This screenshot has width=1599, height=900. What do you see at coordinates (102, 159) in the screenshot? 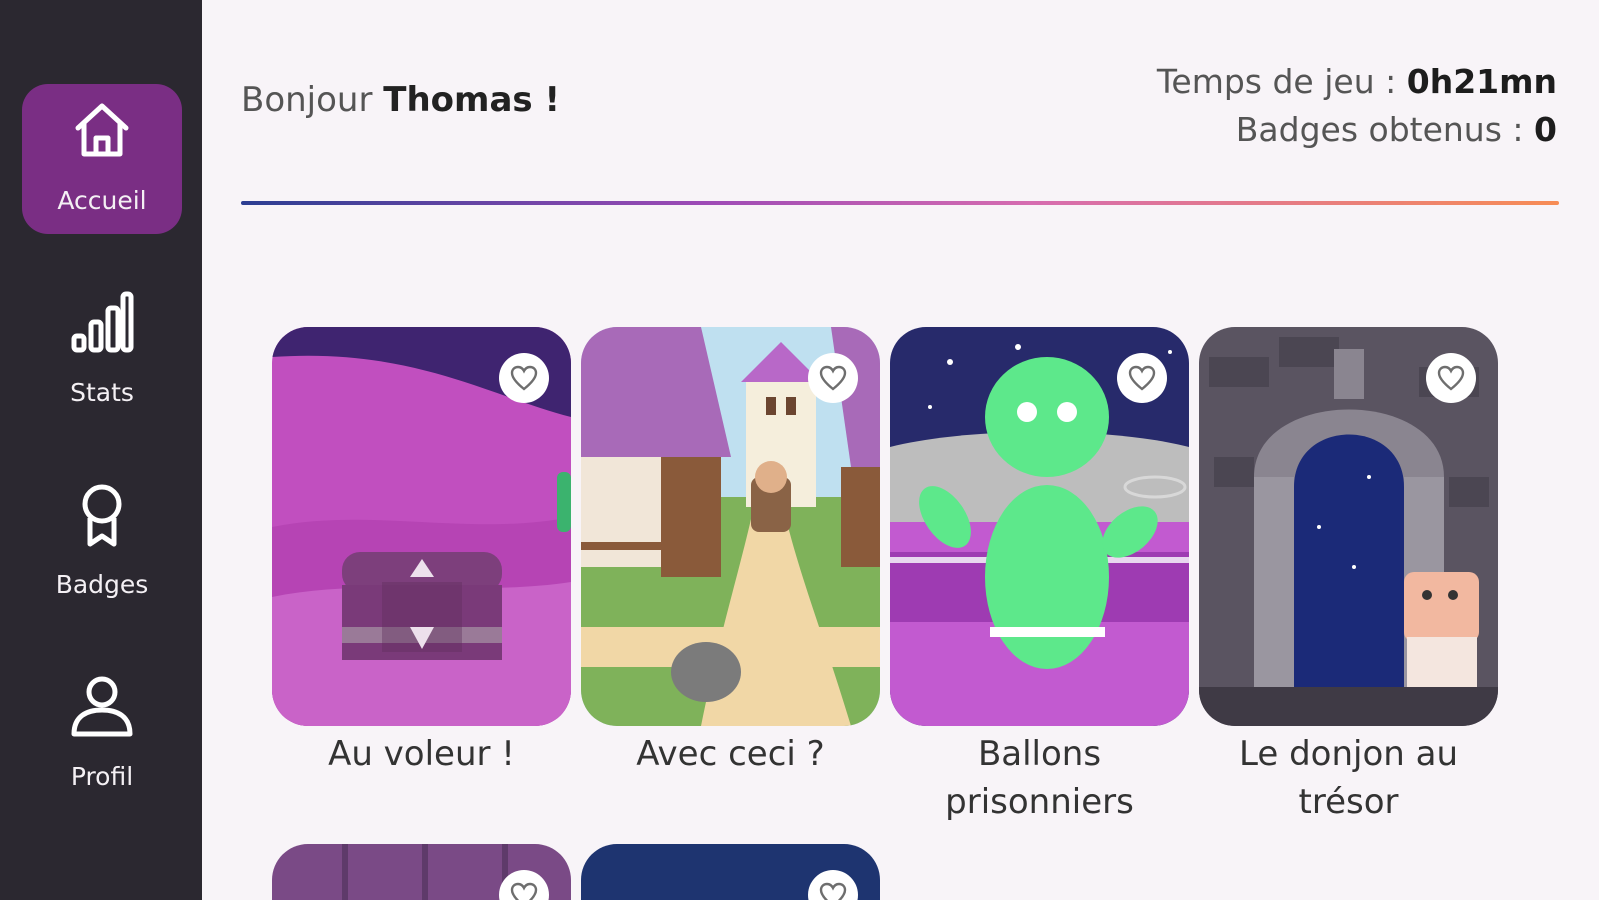
I see `sidebar-item-accueil: Accueil` at bounding box center [102, 159].